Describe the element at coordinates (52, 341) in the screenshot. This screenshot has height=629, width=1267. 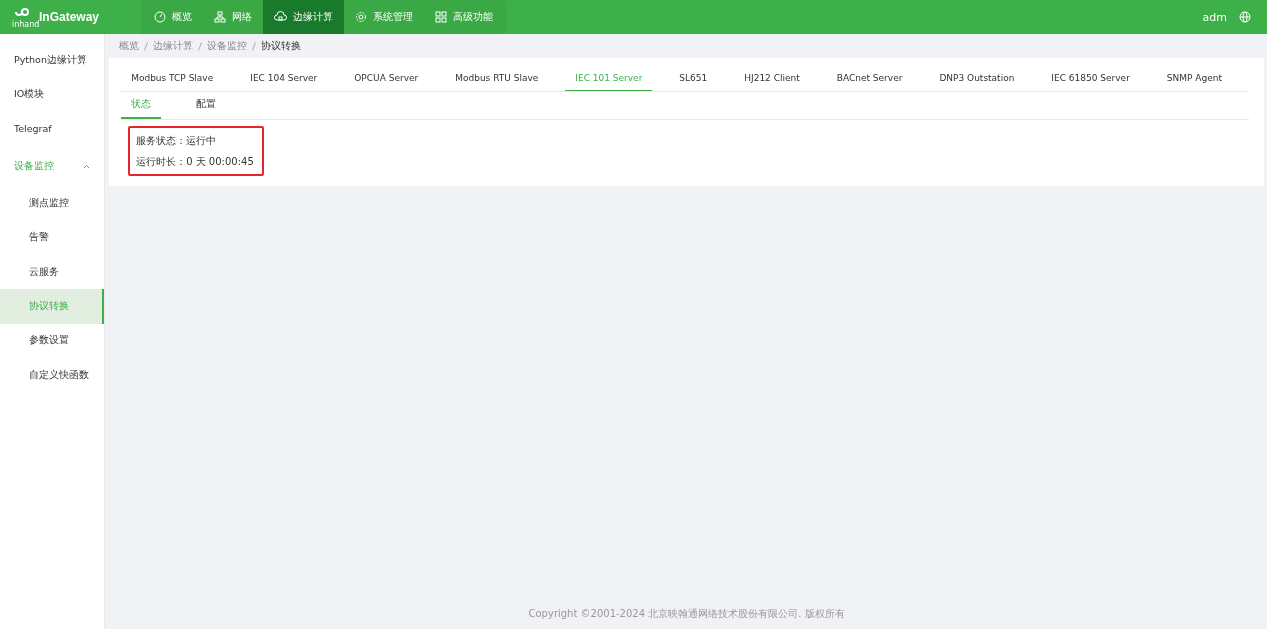
I see `sidebar-item: 参数设置` at that location.